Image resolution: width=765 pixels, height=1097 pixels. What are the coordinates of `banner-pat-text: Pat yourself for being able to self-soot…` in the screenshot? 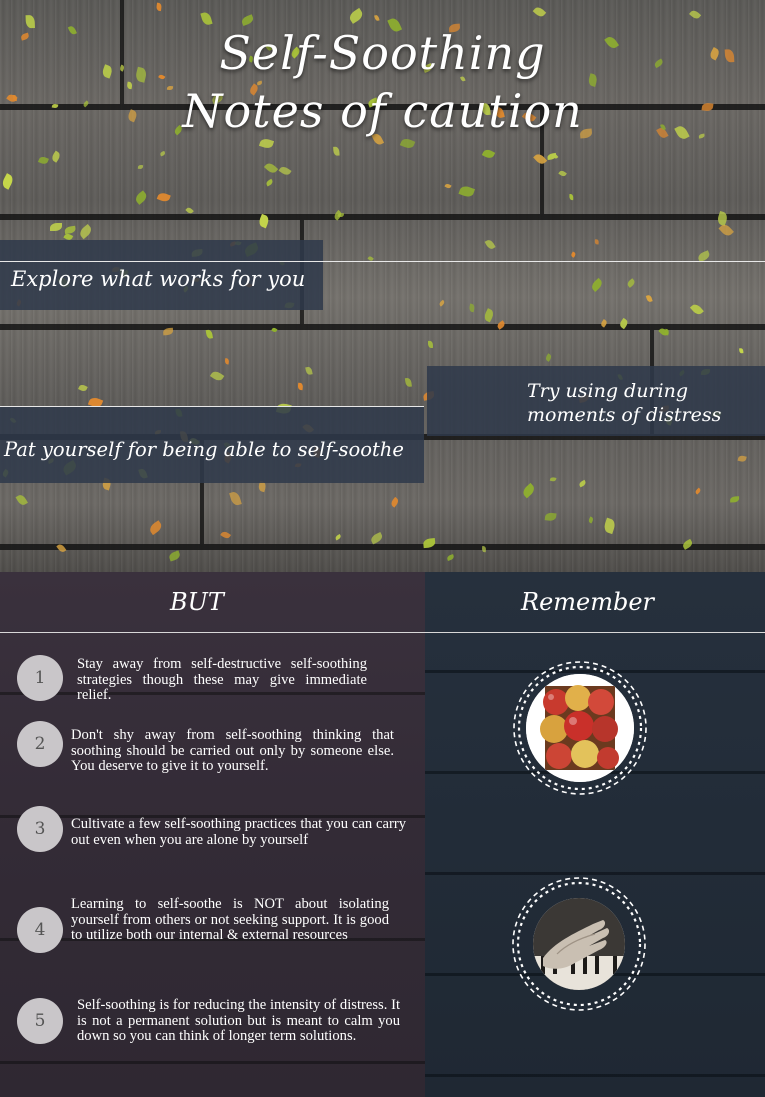 It's located at (204, 449).